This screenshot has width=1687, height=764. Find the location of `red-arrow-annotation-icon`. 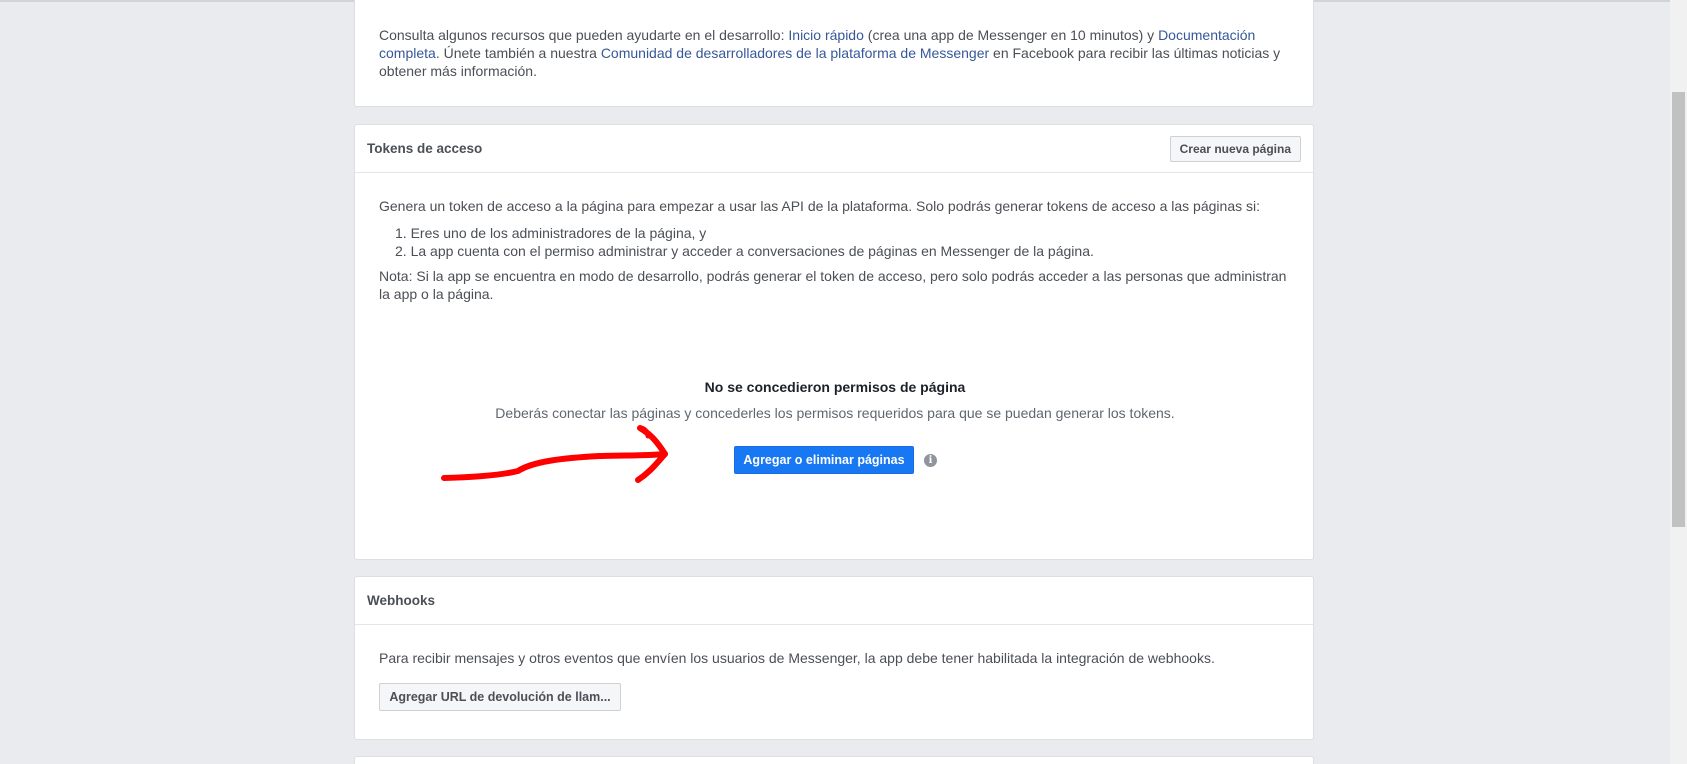

red-arrow-annotation-icon is located at coordinates (554, 454).